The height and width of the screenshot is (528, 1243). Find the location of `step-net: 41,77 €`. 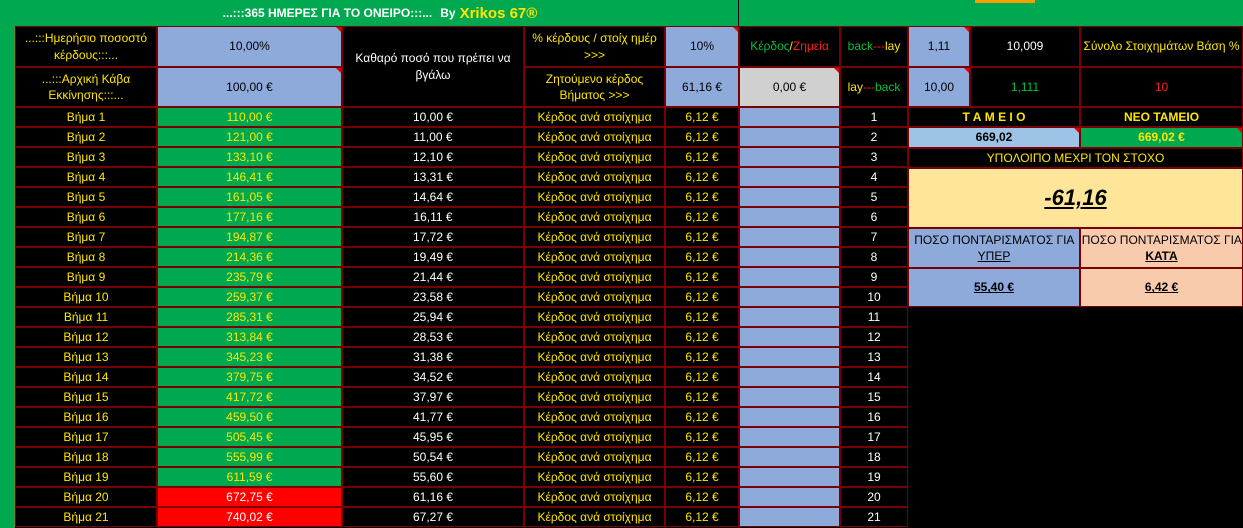

step-net: 41,77 € is located at coordinates (433, 417).